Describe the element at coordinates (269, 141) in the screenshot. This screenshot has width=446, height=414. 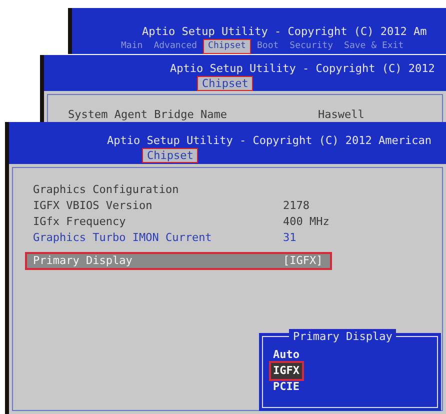
I see `window-title: Aptio Setup Utility - Copyright (C) 2012 American` at that location.